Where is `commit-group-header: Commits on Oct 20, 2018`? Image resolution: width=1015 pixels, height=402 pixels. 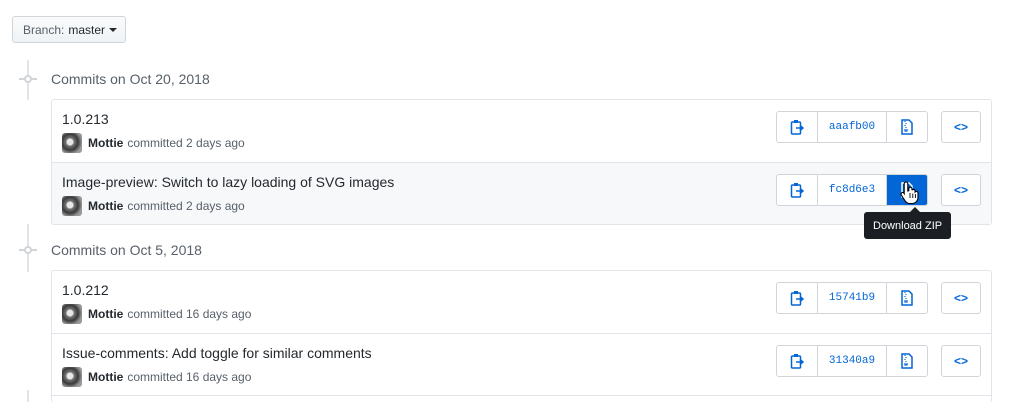 commit-group-header: Commits on Oct 20, 2018 is located at coordinates (114, 79).